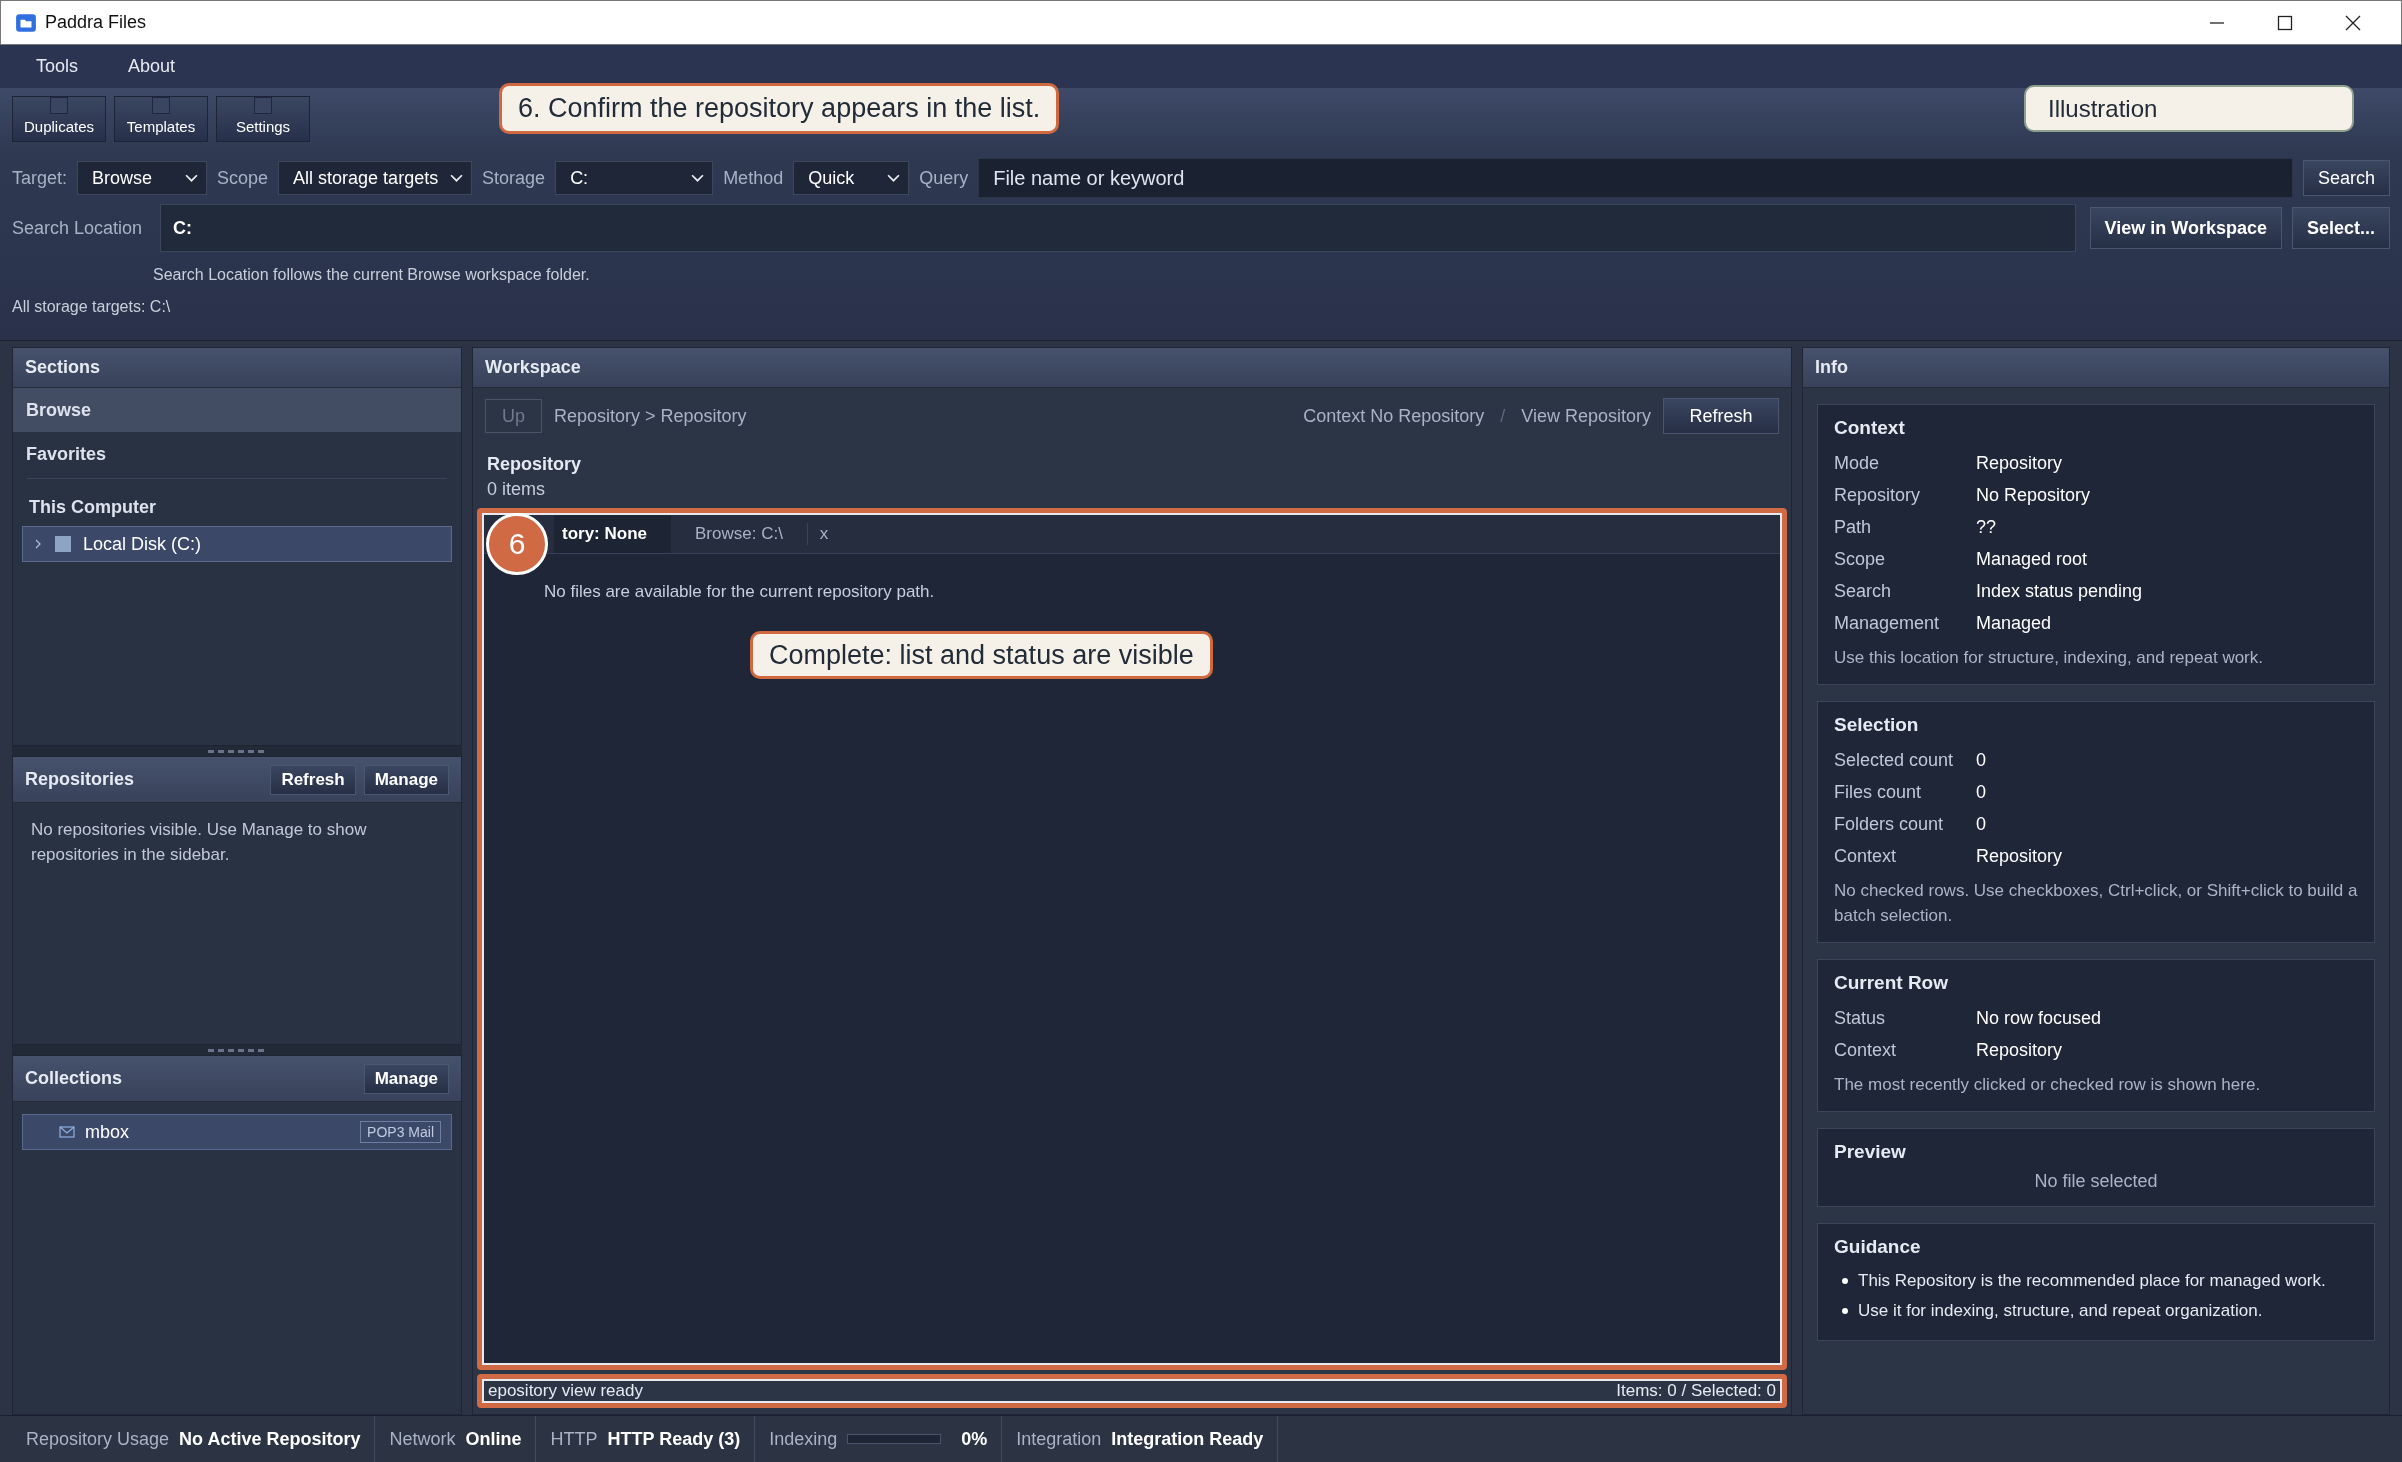 Image resolution: width=2402 pixels, height=1462 pixels. What do you see at coordinates (400, 1132) in the screenshot?
I see `type-tag: POP3 Mail` at bounding box center [400, 1132].